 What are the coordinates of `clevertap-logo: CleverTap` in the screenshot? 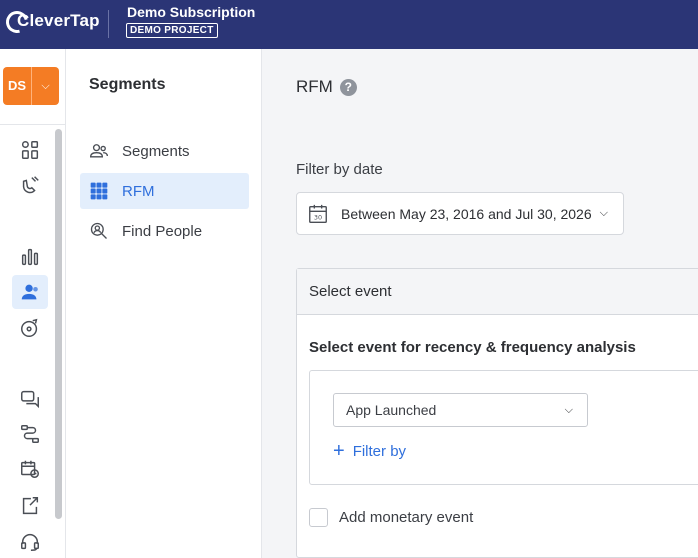 It's located at (50, 22).